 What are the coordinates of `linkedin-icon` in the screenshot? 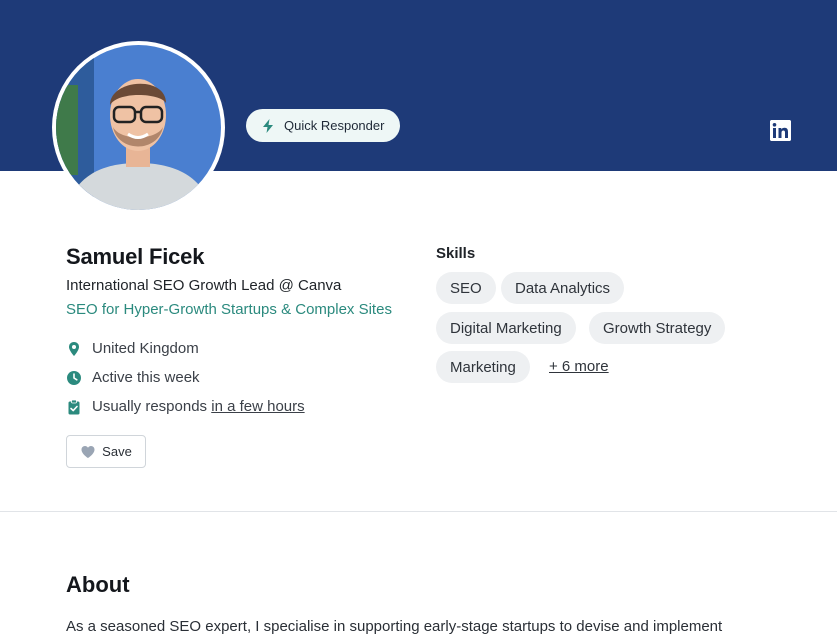 It's located at (780, 130).